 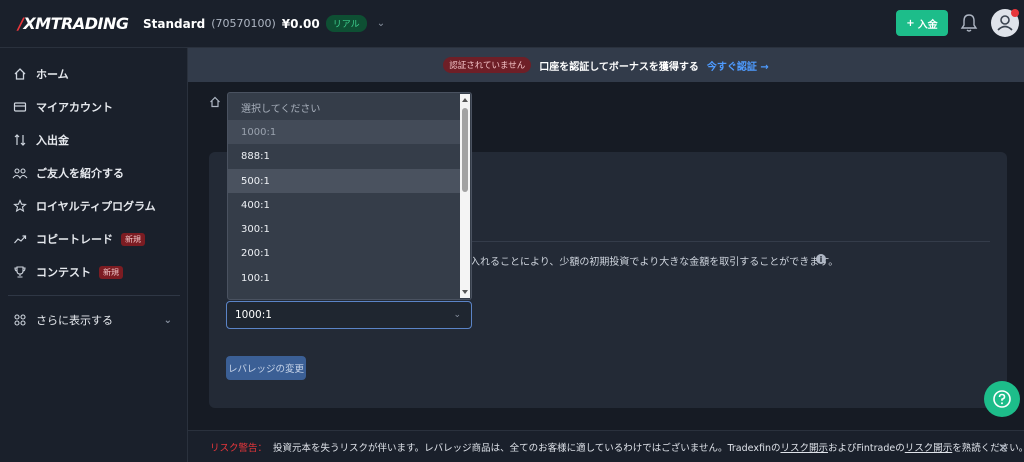 I want to click on grid-icon, so click(x=20, y=320).